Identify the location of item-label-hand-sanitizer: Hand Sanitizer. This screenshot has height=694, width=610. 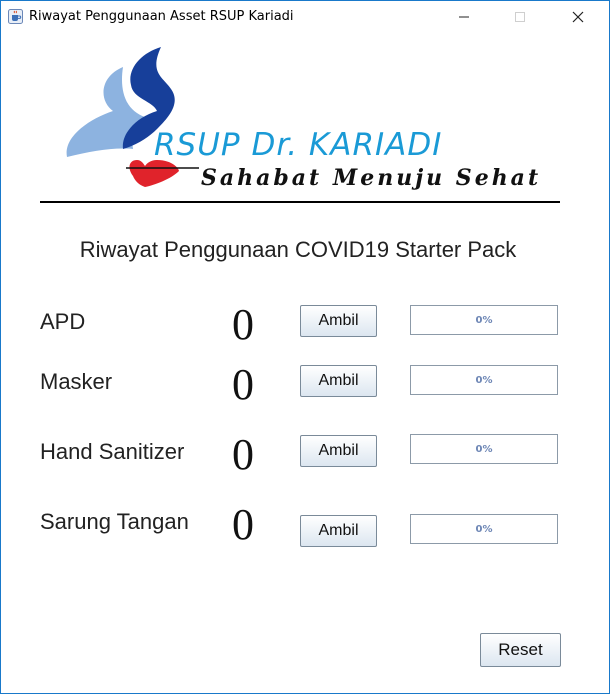
(112, 451).